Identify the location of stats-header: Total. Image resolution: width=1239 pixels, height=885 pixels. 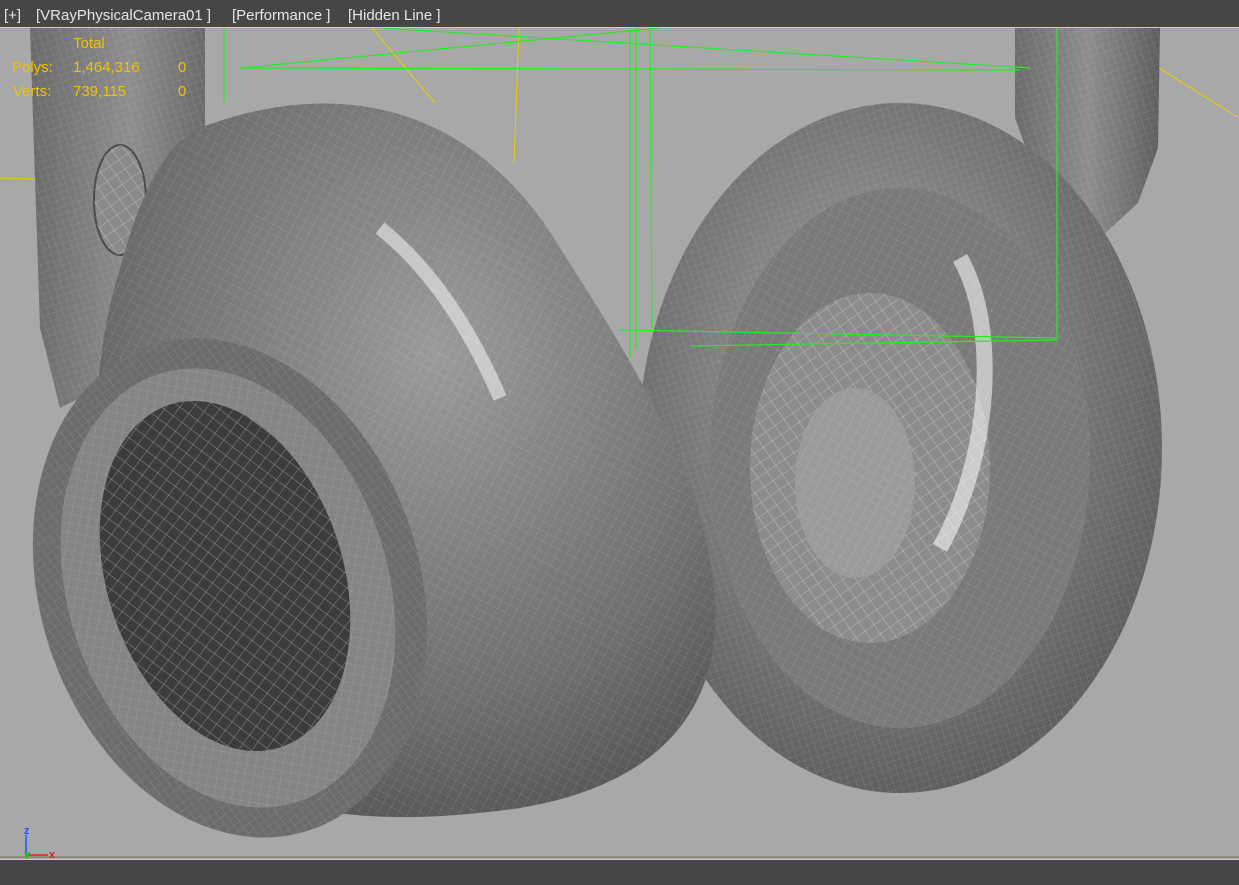
(89, 43).